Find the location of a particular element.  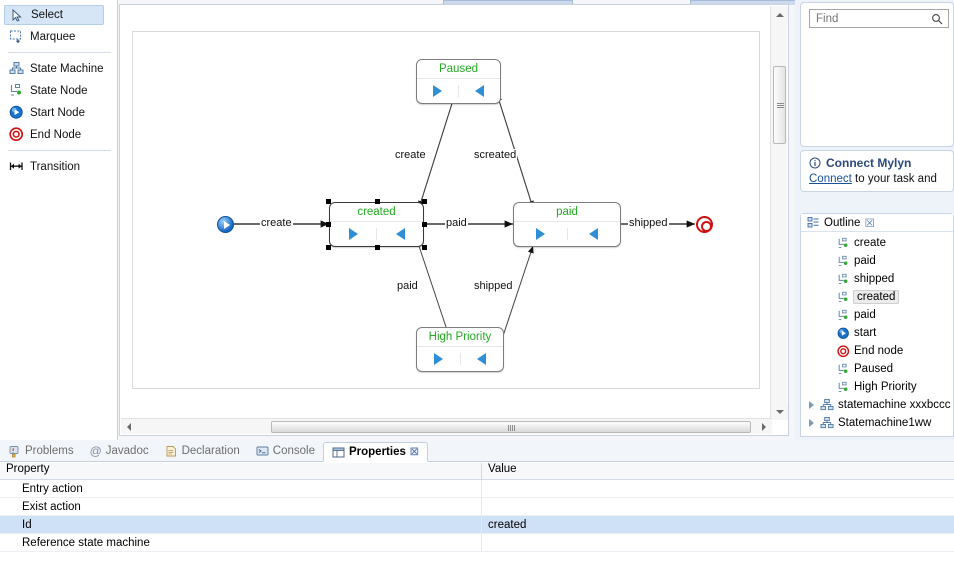

outline-item-label: End node is located at coordinates (879, 351).